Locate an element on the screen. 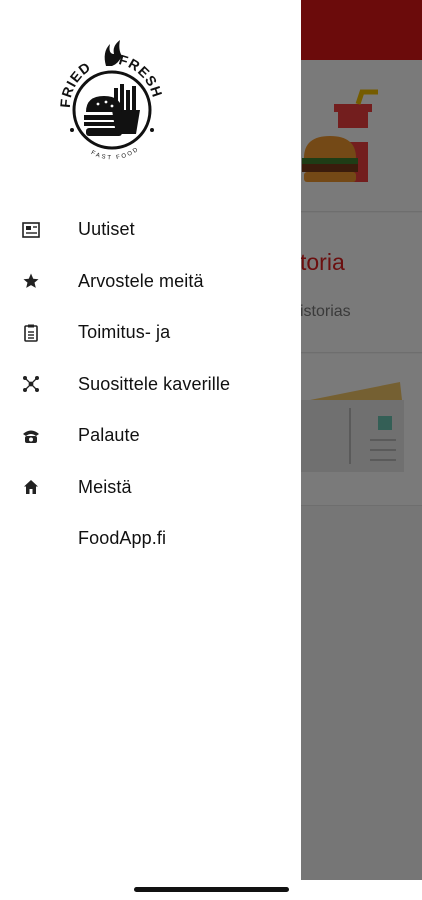 The height and width of the screenshot is (900, 422). menu-item-news: Uutiset is located at coordinates (150, 230).